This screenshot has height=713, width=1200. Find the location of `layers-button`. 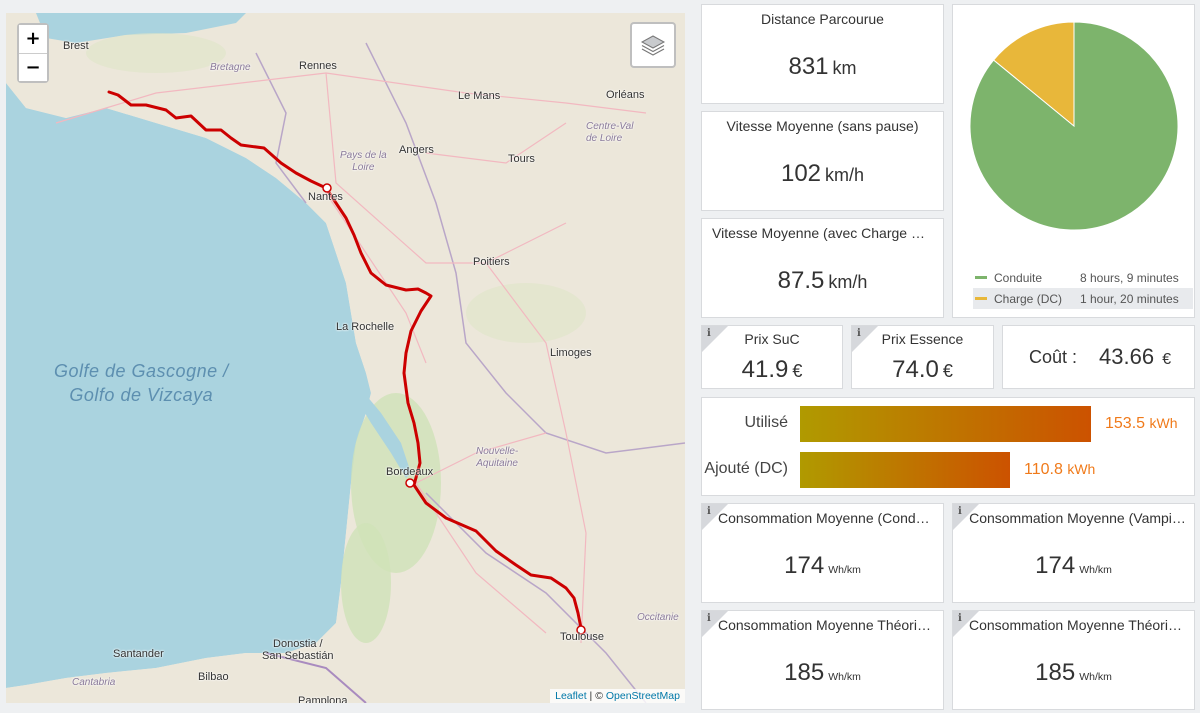

layers-button is located at coordinates (653, 45).